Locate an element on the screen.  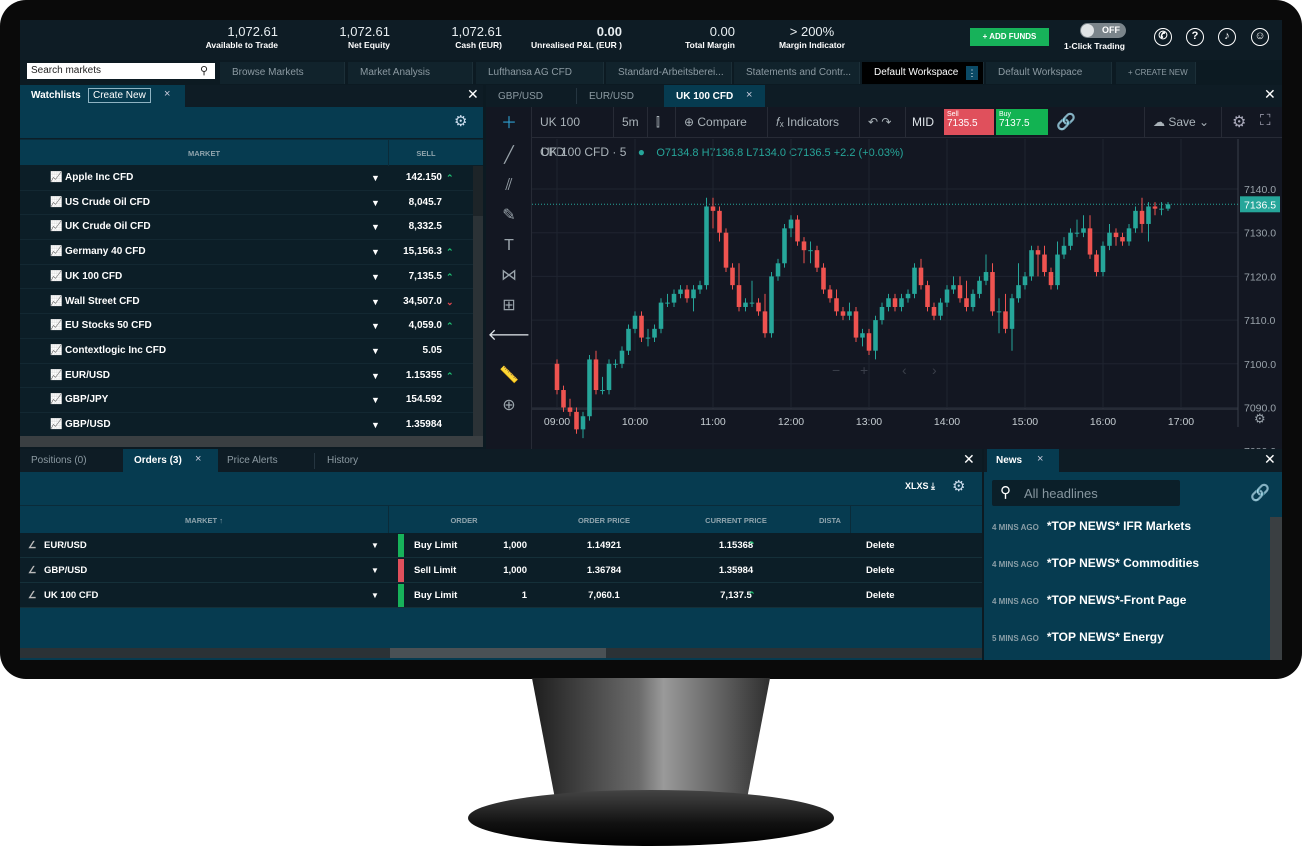
buy-button: Buy 7137.5 is located at coordinates (1022, 122).